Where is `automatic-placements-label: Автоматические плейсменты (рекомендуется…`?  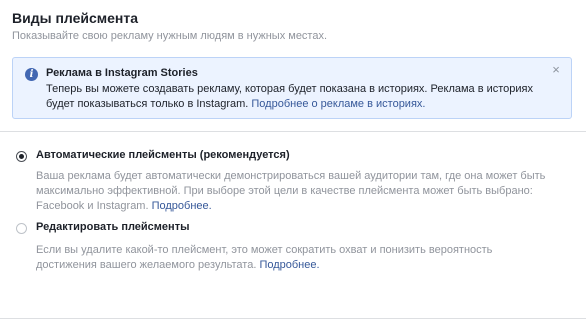
automatic-placements-label: Автоматические плейсменты (рекомендуется… is located at coordinates (163, 155).